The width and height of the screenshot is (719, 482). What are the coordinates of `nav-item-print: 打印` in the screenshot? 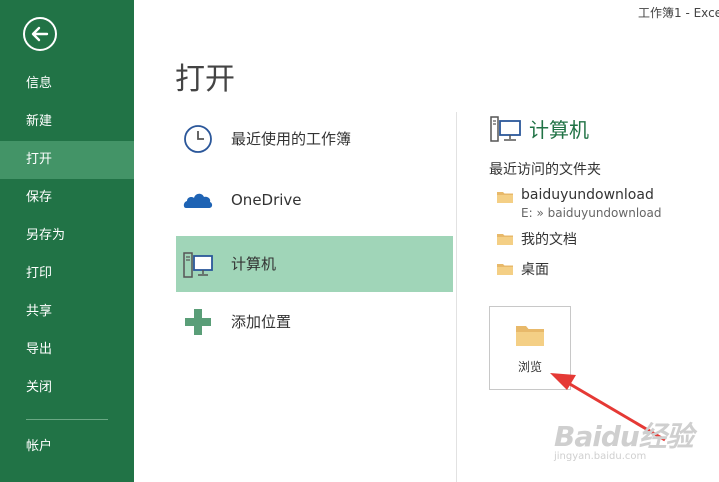 It's located at (67, 274).